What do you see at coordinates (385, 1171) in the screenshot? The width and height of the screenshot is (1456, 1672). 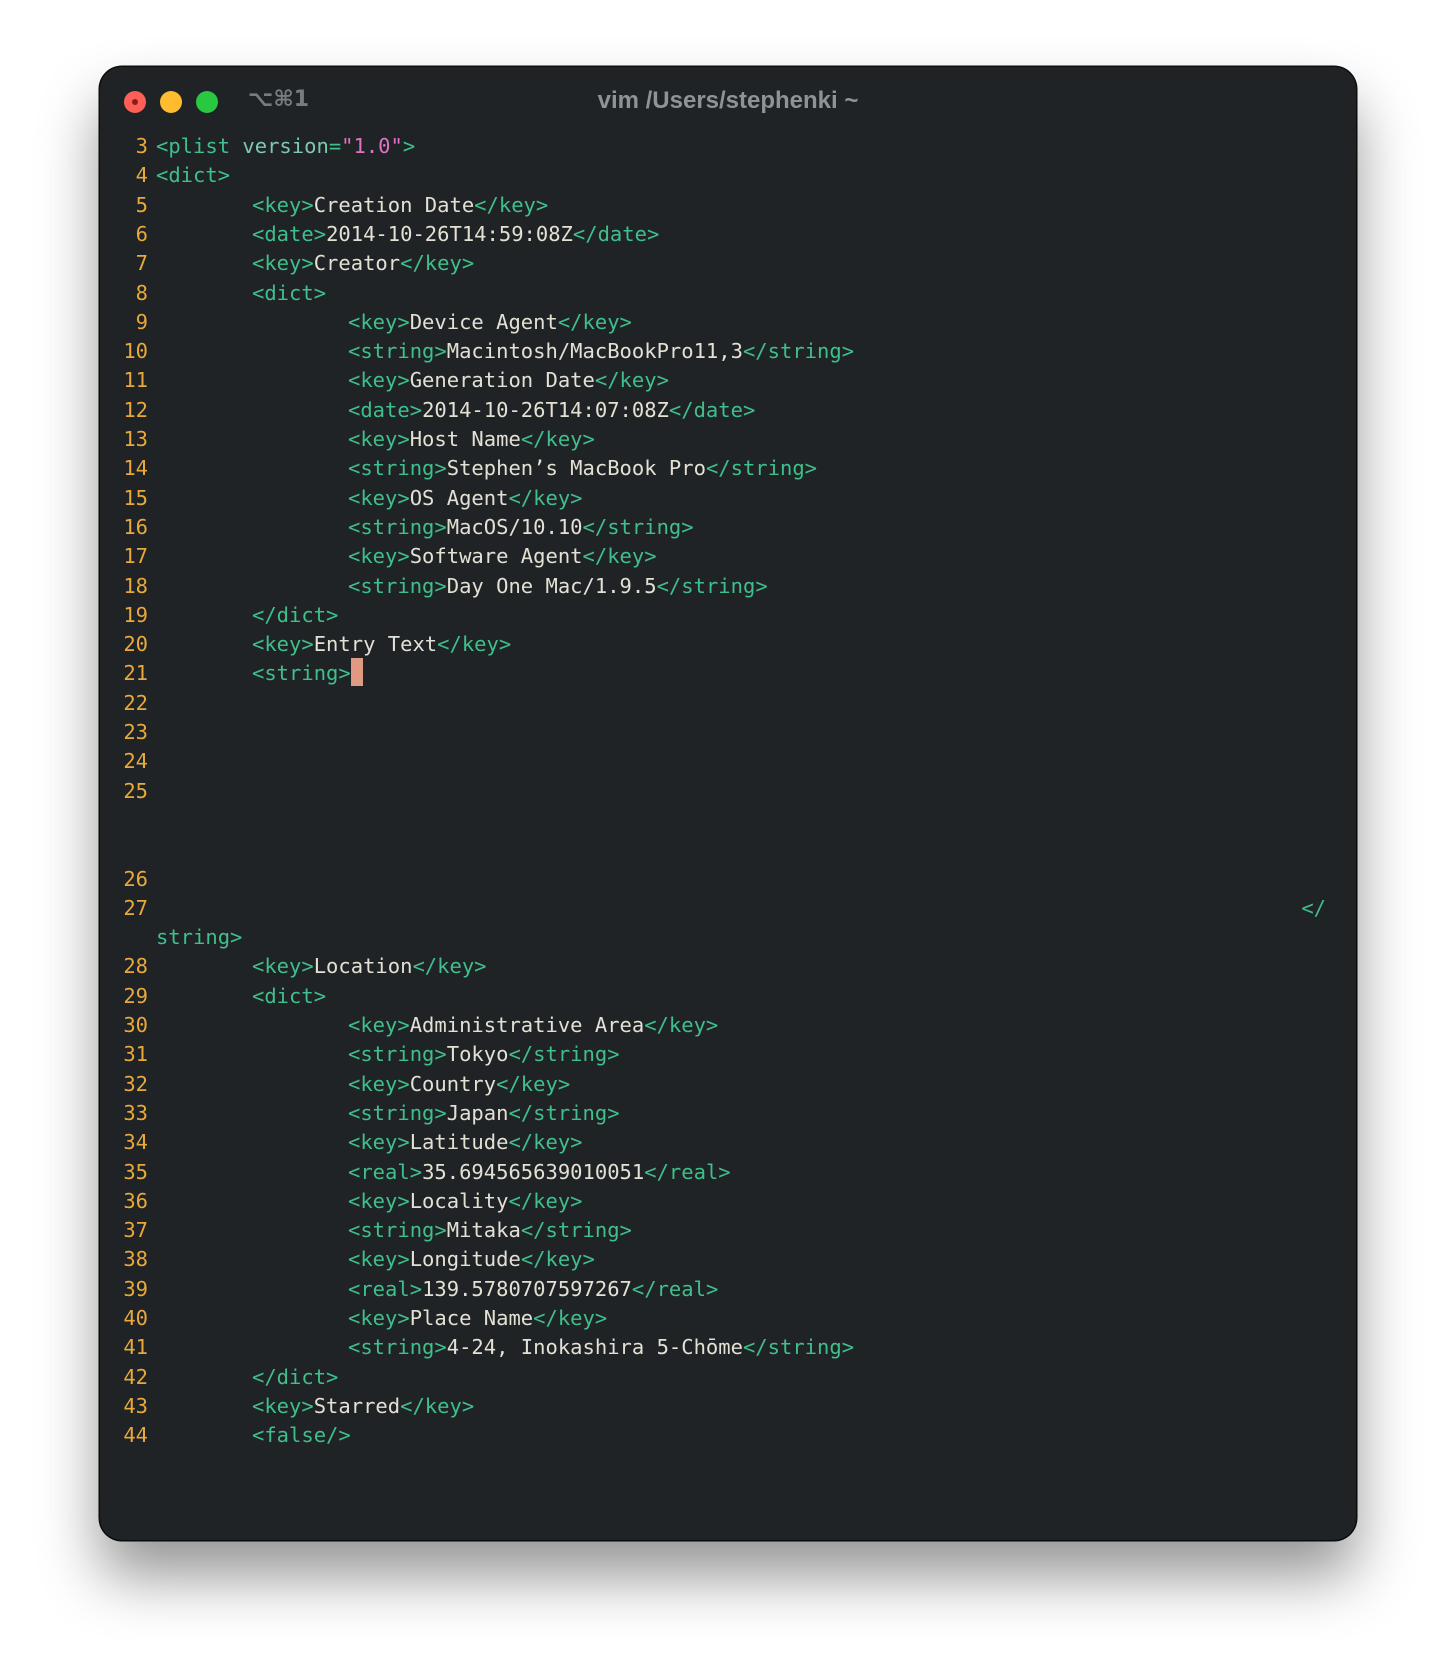 I see `xml-token: <real>` at bounding box center [385, 1171].